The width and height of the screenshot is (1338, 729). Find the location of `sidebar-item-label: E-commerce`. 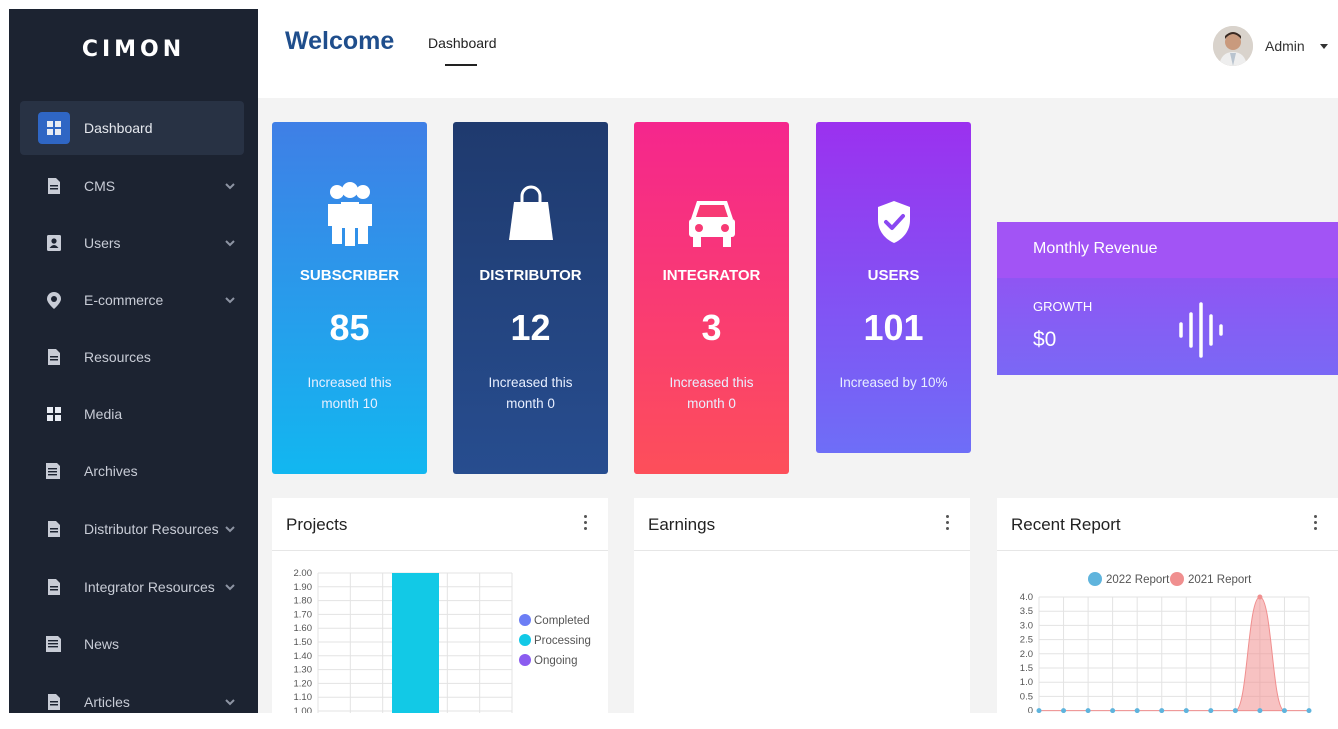

sidebar-item-label: E-commerce is located at coordinates (124, 300).